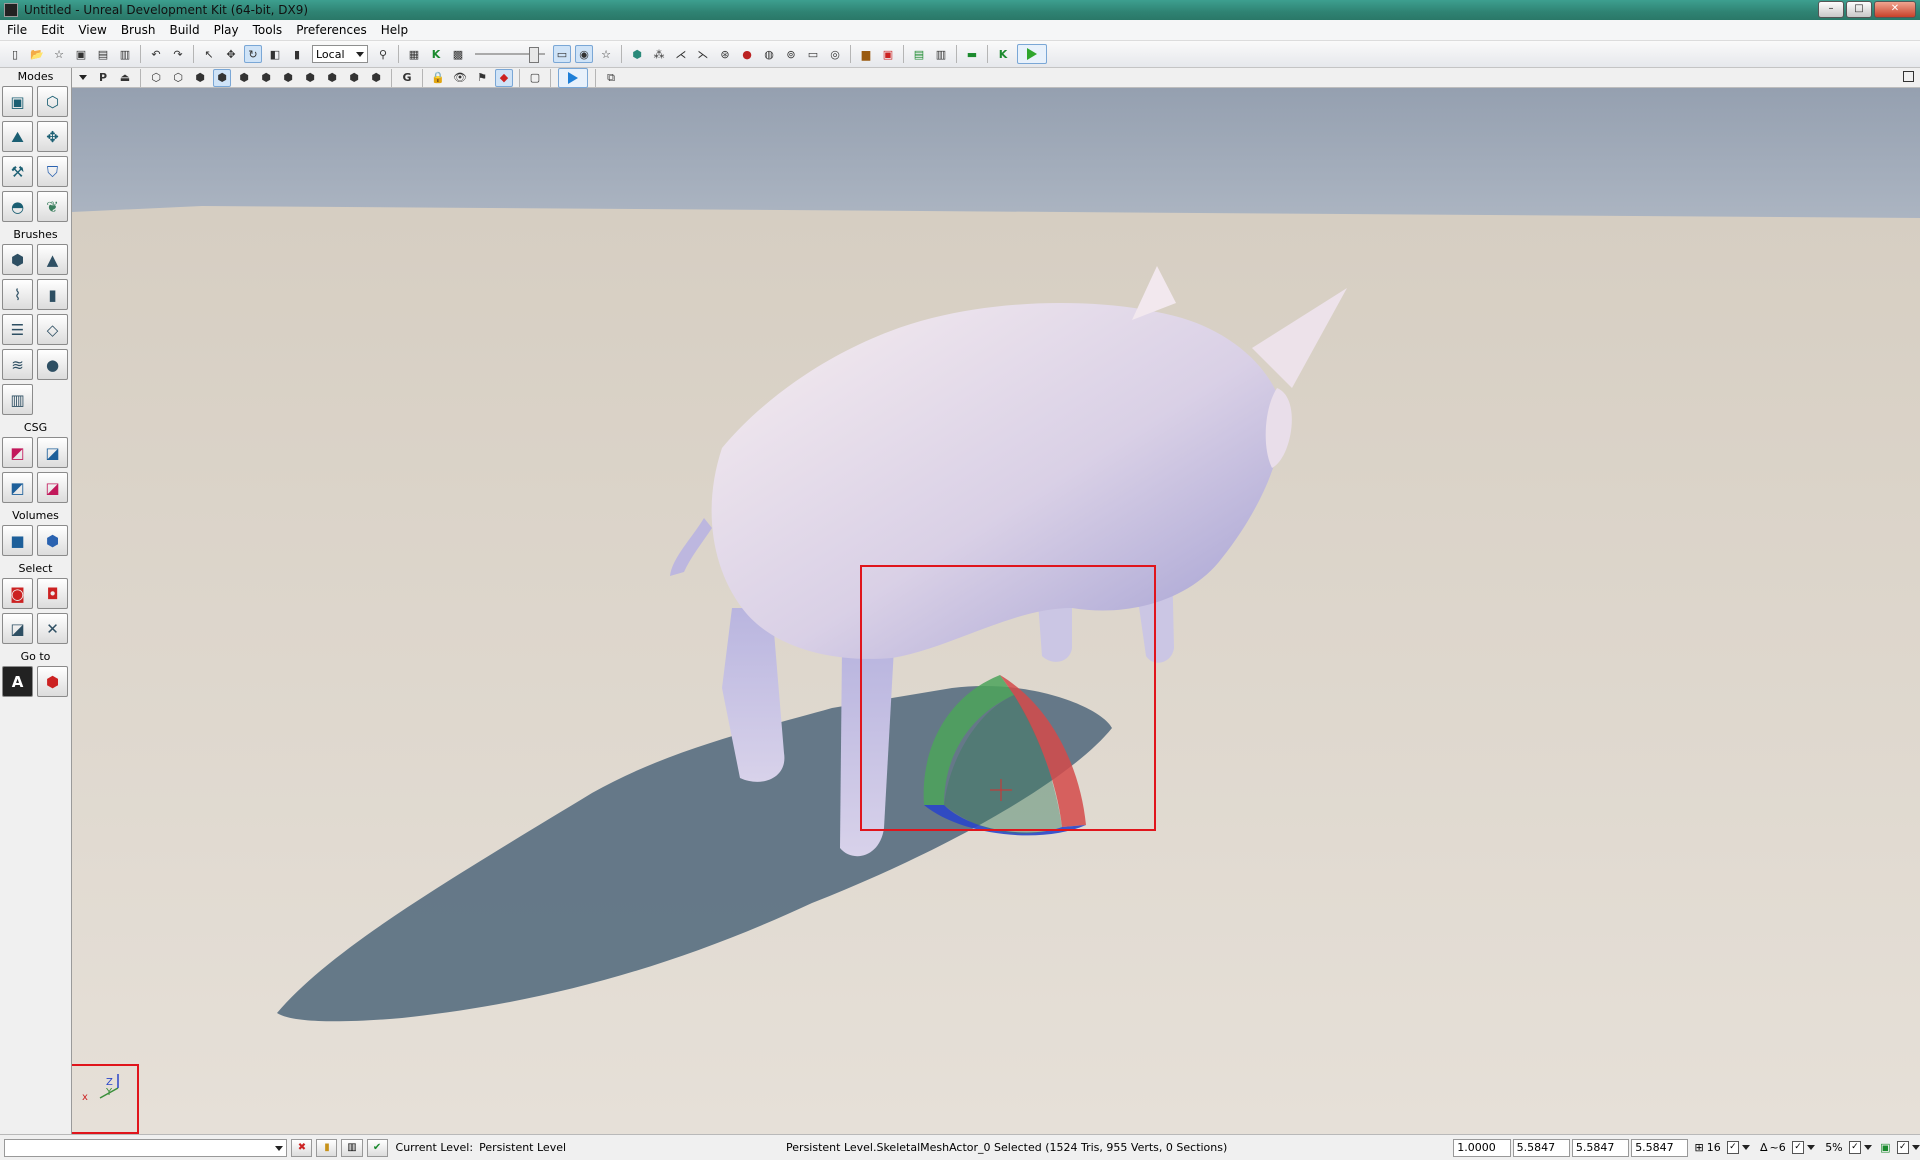 This screenshot has width=1920, height=1160. I want to click on minimize-button: –, so click(1831, 9).